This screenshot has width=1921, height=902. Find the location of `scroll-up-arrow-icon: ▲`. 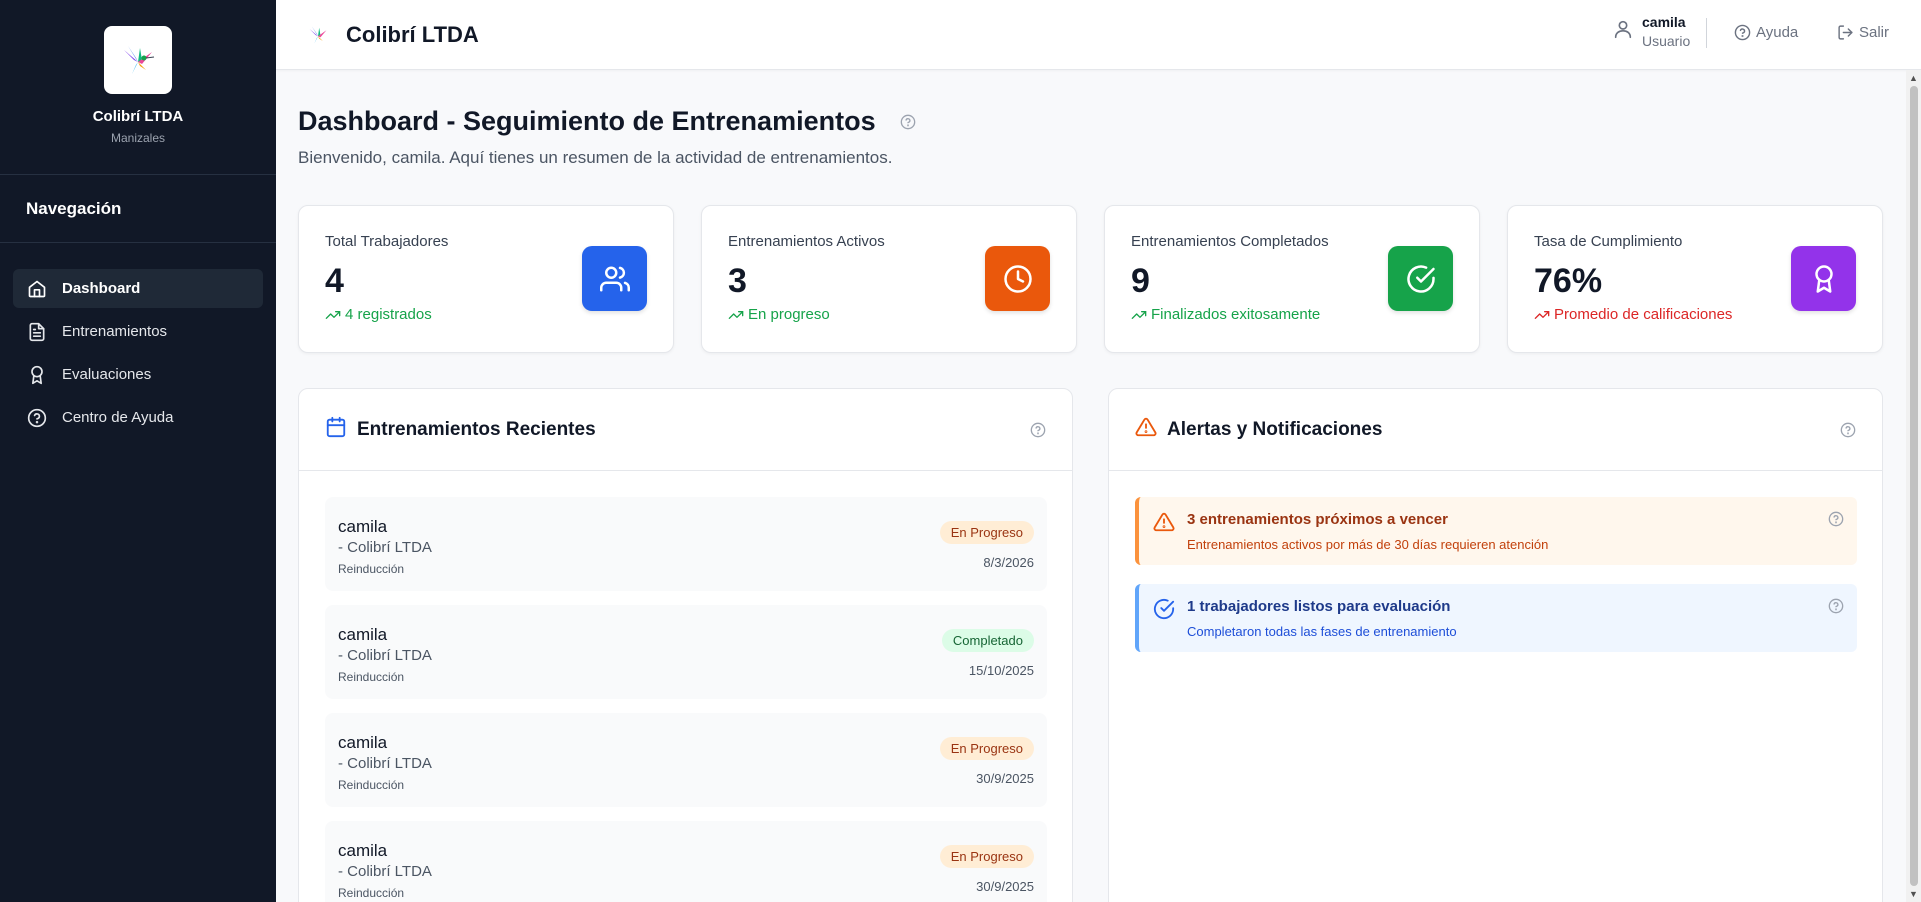

scroll-up-arrow-icon: ▲ is located at coordinates (1913, 78).